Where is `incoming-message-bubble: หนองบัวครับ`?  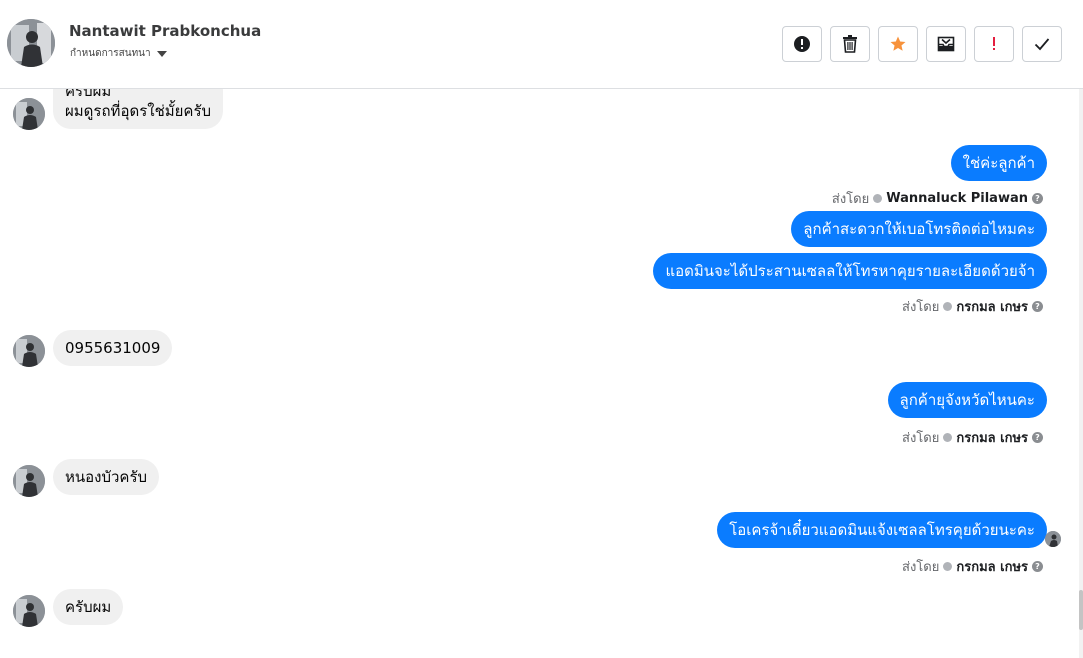
incoming-message-bubble: หนองบัวครับ is located at coordinates (106, 477).